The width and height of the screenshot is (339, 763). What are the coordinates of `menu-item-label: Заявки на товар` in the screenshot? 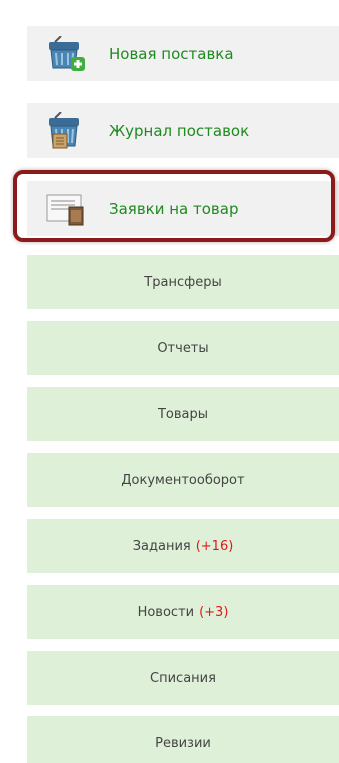 It's located at (174, 208).